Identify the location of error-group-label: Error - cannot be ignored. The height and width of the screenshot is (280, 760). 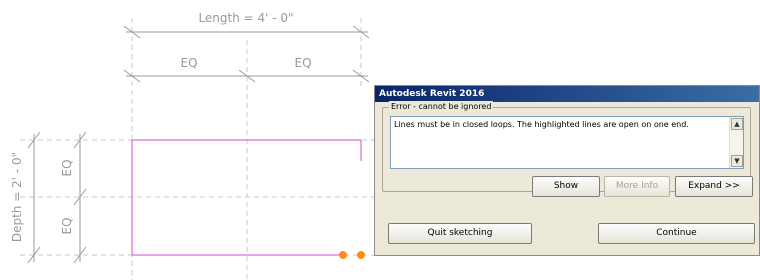
(441, 107).